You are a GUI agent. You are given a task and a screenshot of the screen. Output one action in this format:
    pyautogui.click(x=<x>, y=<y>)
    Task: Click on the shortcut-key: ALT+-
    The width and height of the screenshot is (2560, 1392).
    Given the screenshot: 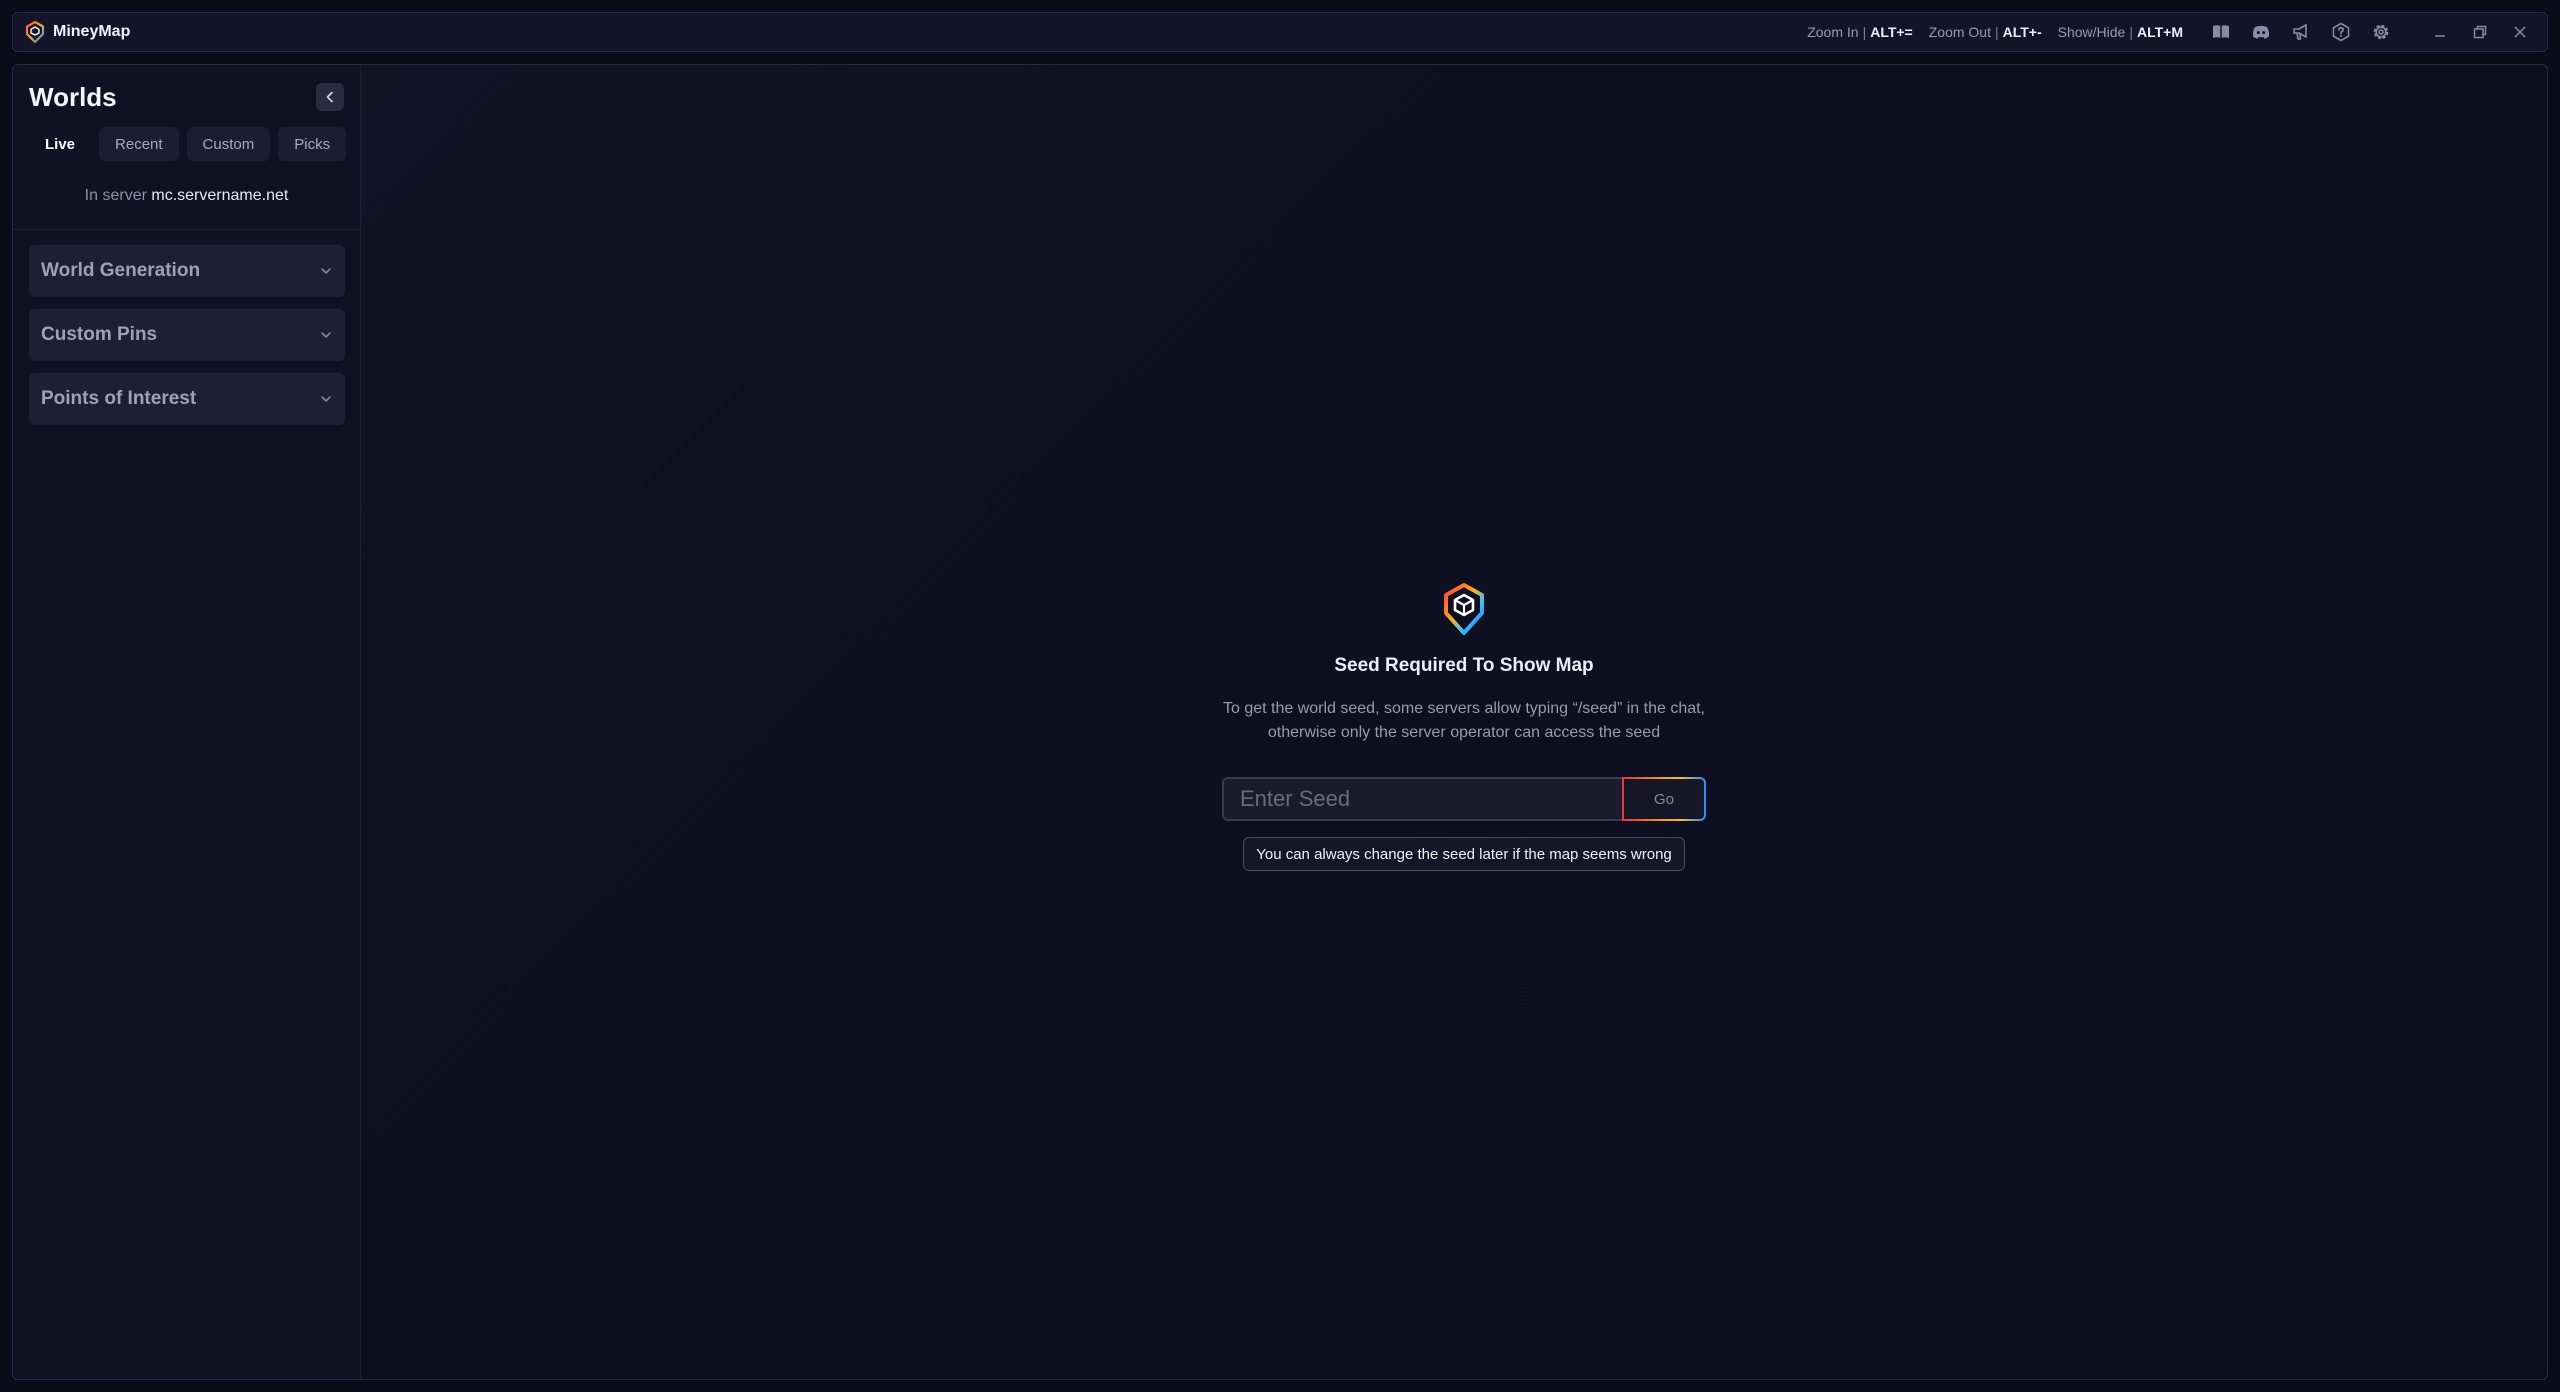 What is the action you would take?
    pyautogui.click(x=2022, y=32)
    